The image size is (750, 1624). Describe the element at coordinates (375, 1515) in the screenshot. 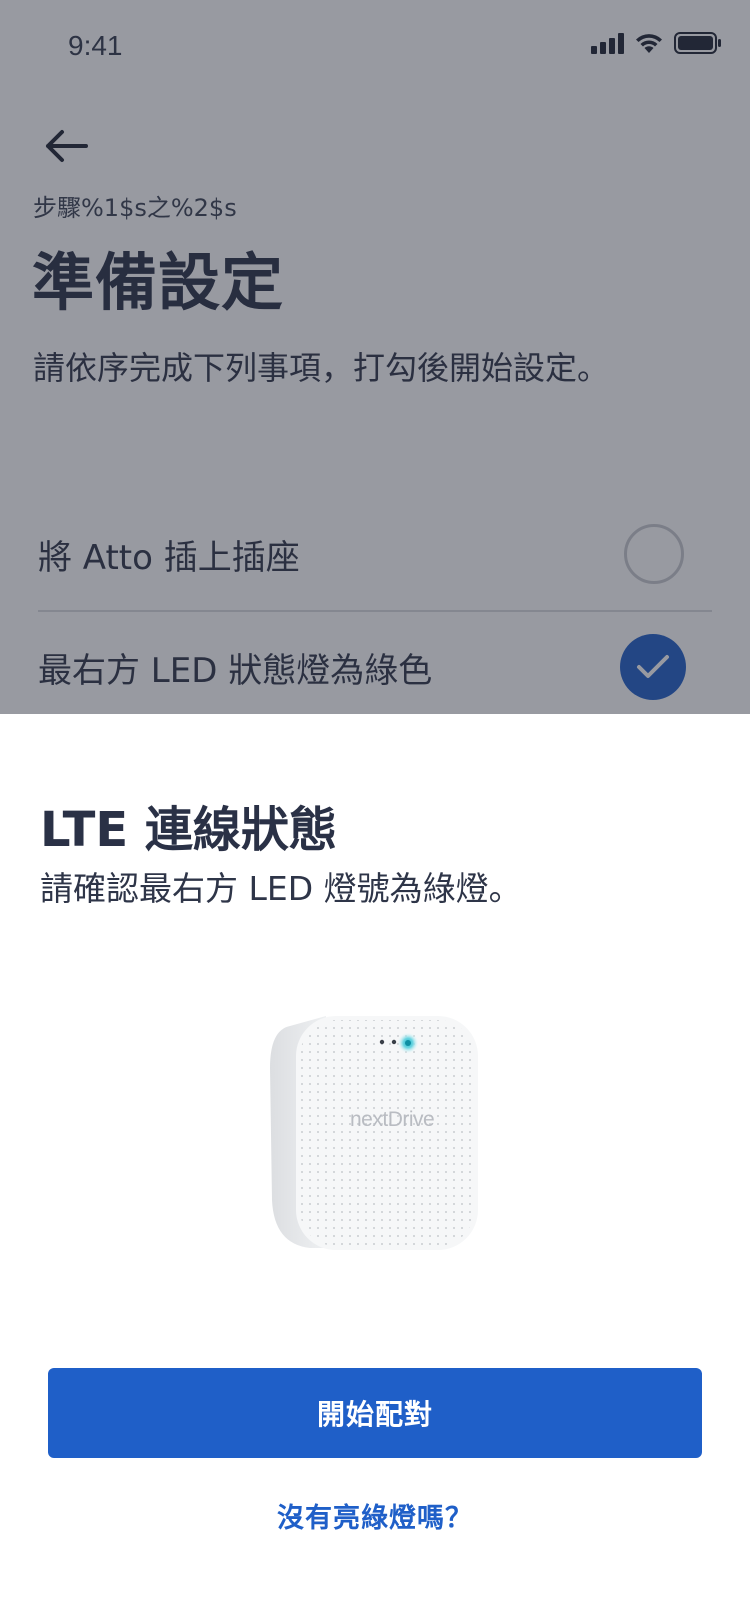

I see `no-green-light-link: 沒有亮綠燈嗎？` at that location.